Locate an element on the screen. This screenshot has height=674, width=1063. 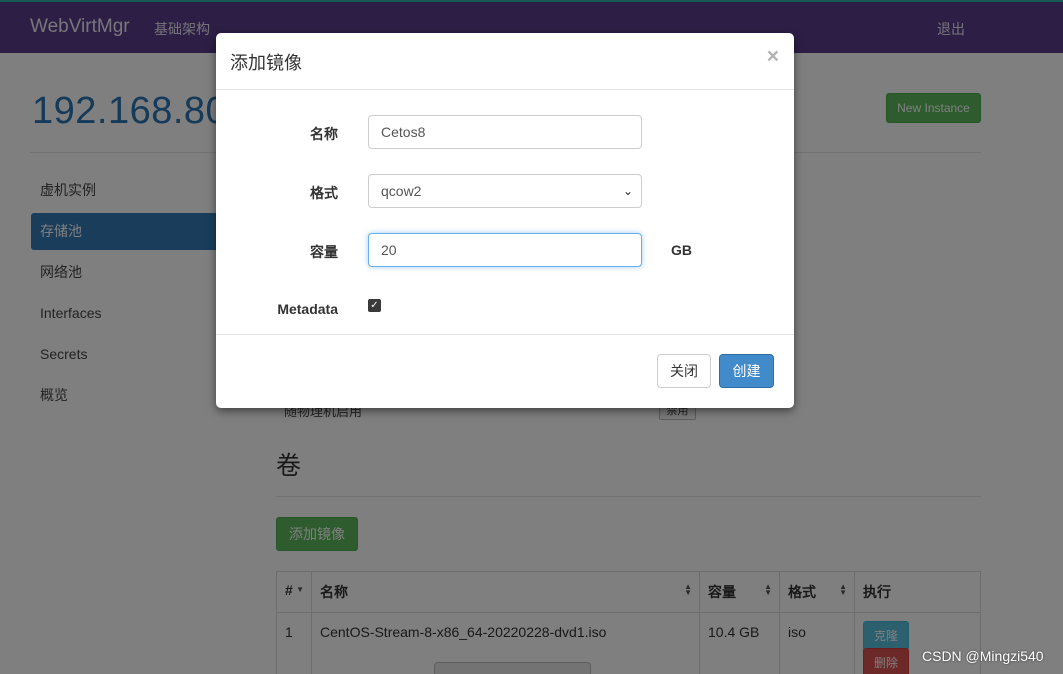
close-icon: × is located at coordinates (773, 57).